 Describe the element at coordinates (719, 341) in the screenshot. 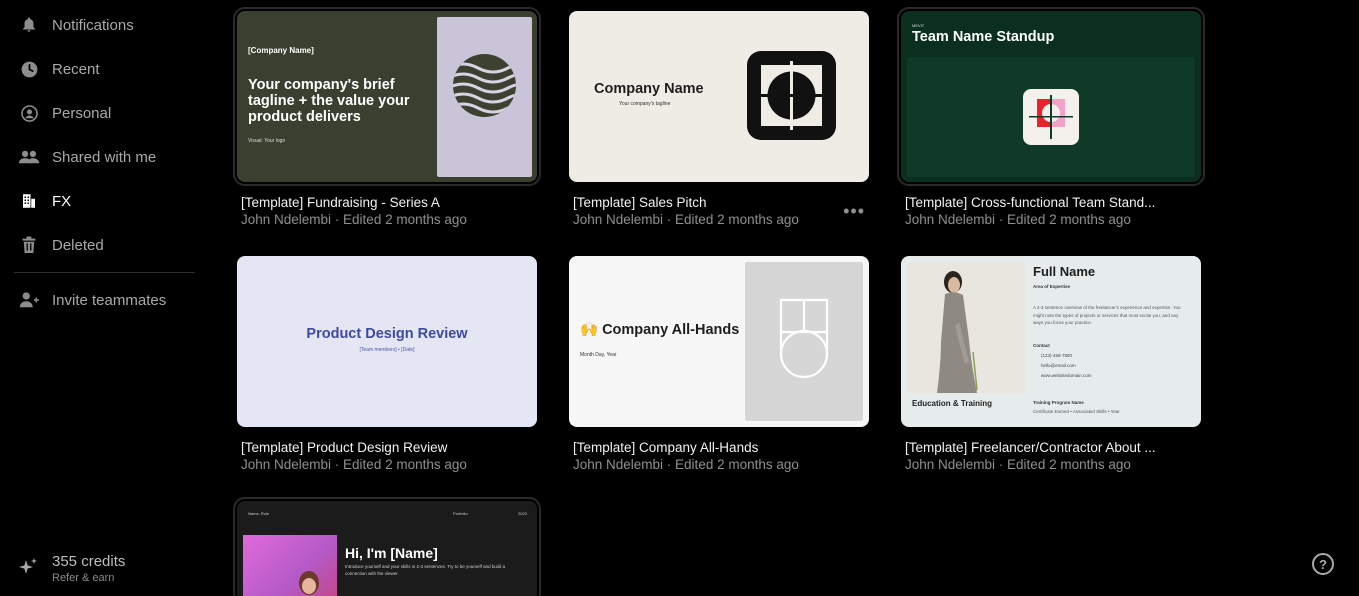

I see `card-thumbnail: 🙌 Company All-Hands Month Day, Year` at that location.